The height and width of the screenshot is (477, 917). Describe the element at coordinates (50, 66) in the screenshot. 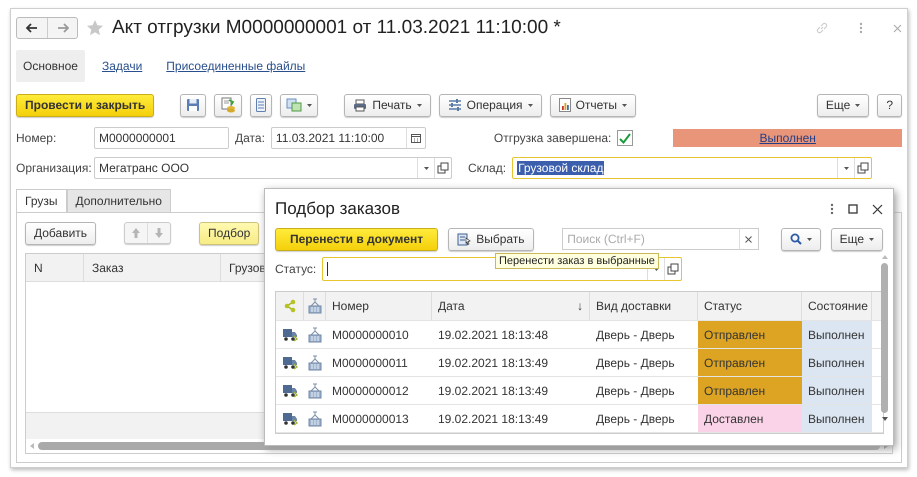

I see `section-tab: Основное` at that location.